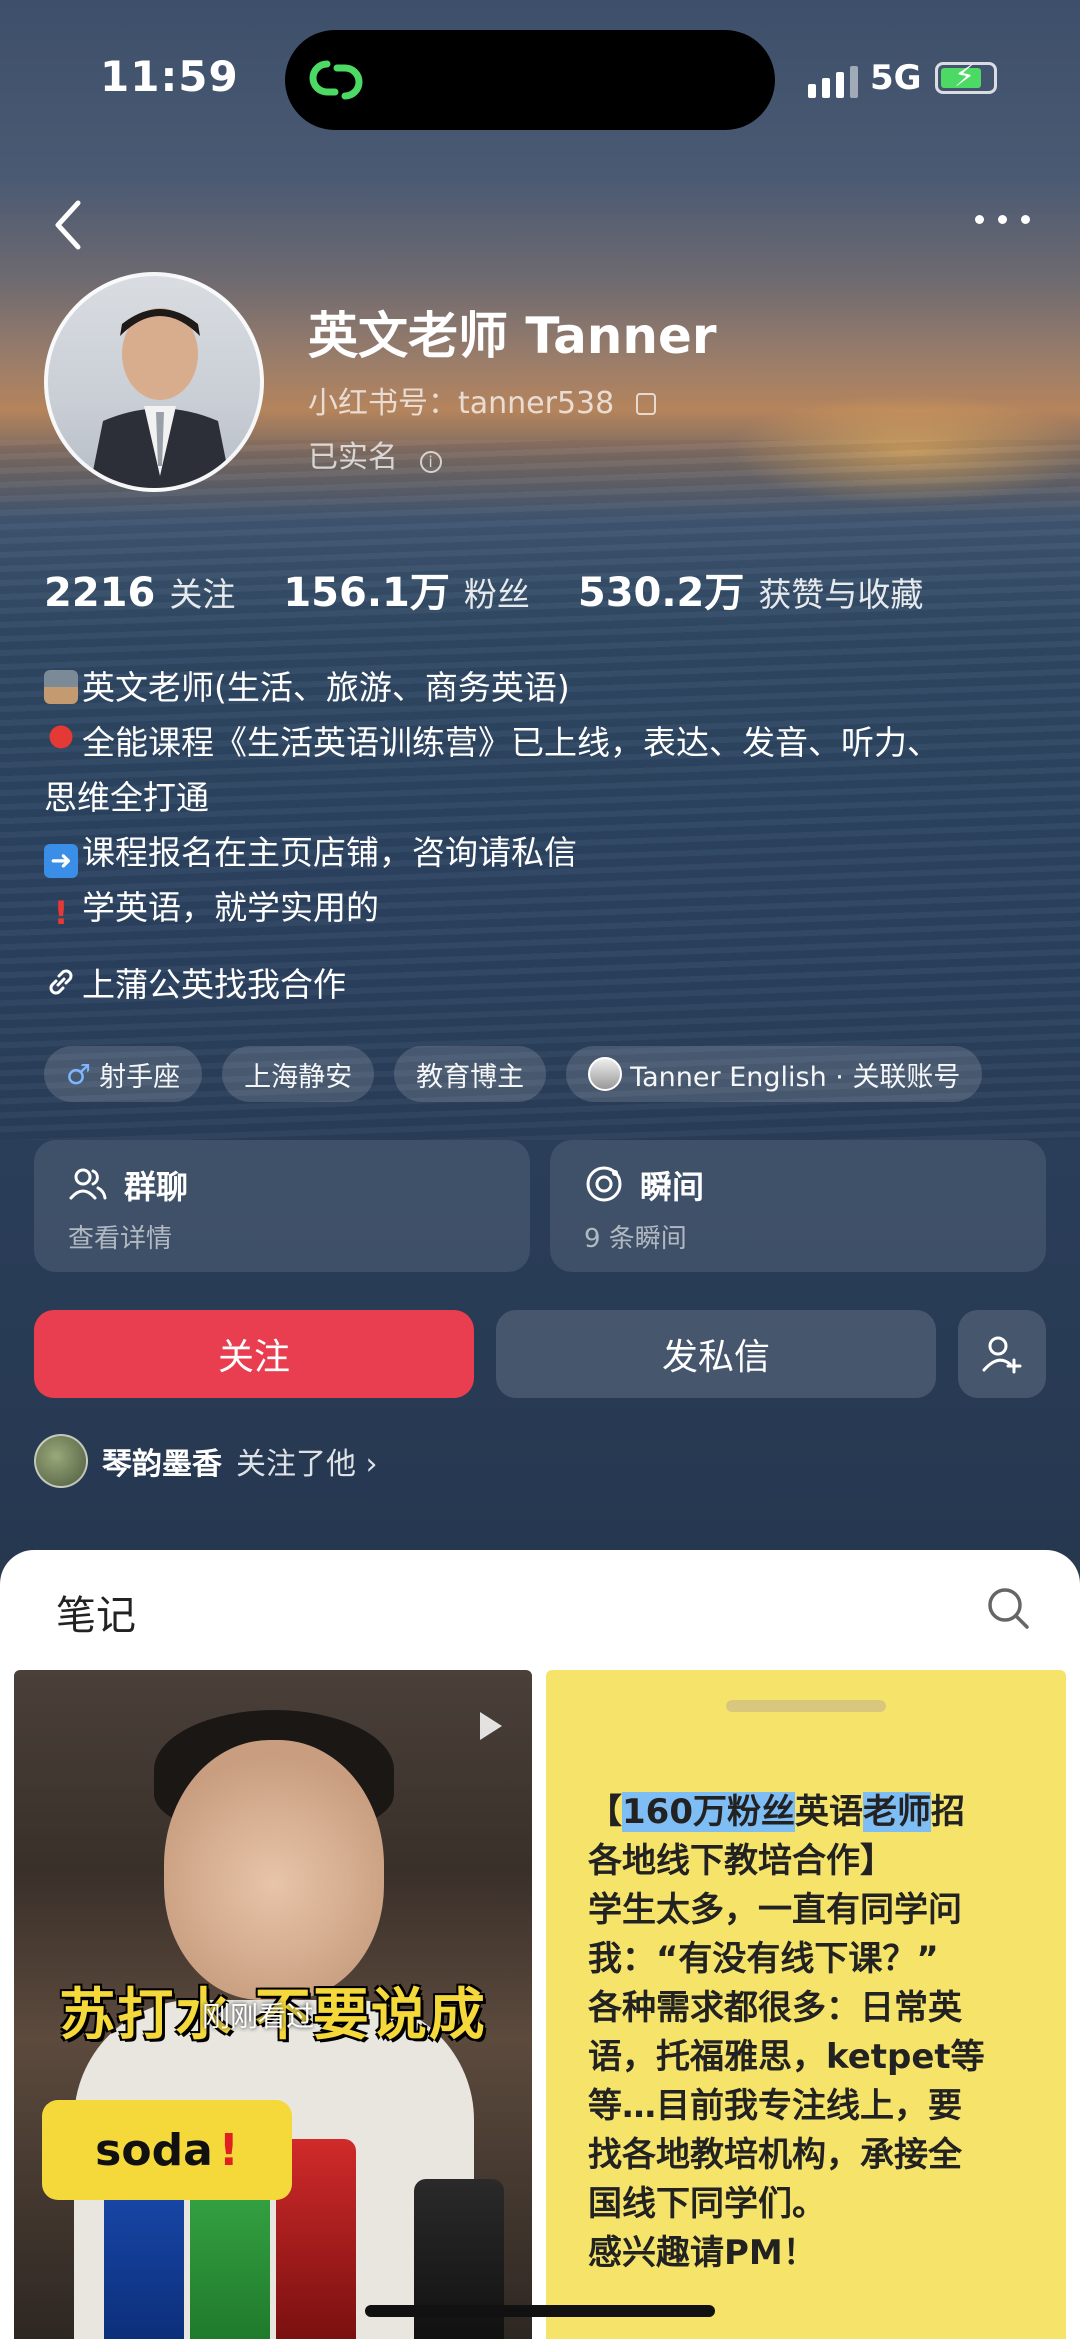 Image resolution: width=1080 pixels, height=2339 pixels. I want to click on note-line: 我：“有没有线下课？”, so click(763, 1959).